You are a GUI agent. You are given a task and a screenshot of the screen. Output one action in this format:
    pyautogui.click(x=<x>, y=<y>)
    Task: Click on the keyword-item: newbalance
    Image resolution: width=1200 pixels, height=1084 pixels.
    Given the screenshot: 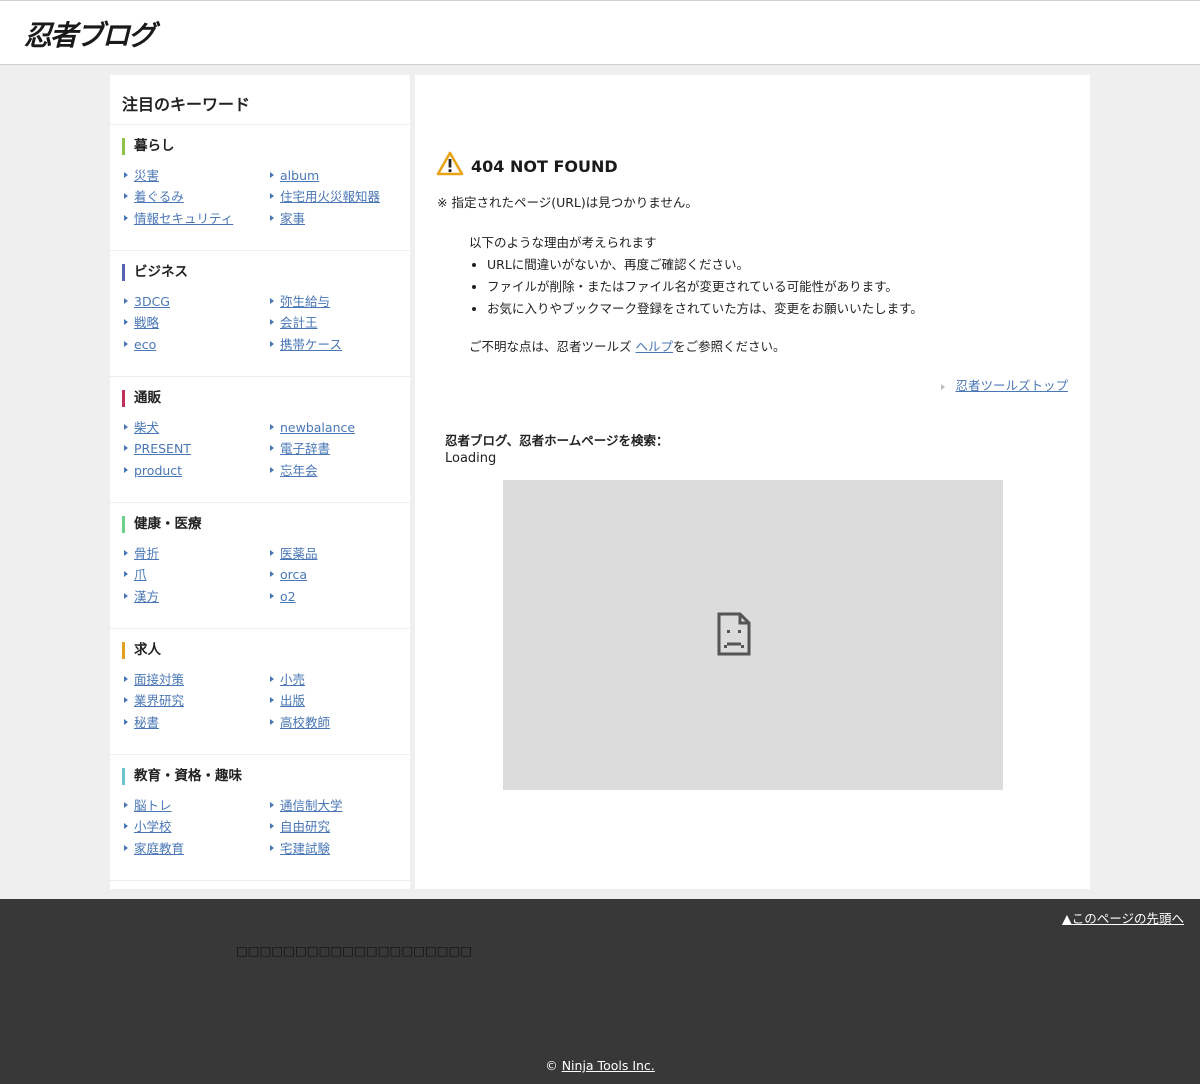 What is the action you would take?
    pyautogui.click(x=312, y=428)
    